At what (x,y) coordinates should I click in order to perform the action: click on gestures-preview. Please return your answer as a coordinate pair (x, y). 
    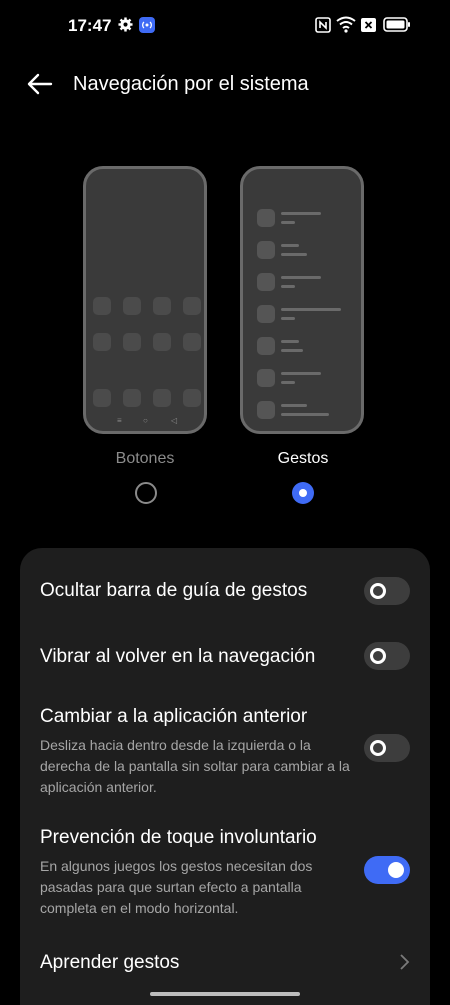
    Looking at the image, I should click on (302, 300).